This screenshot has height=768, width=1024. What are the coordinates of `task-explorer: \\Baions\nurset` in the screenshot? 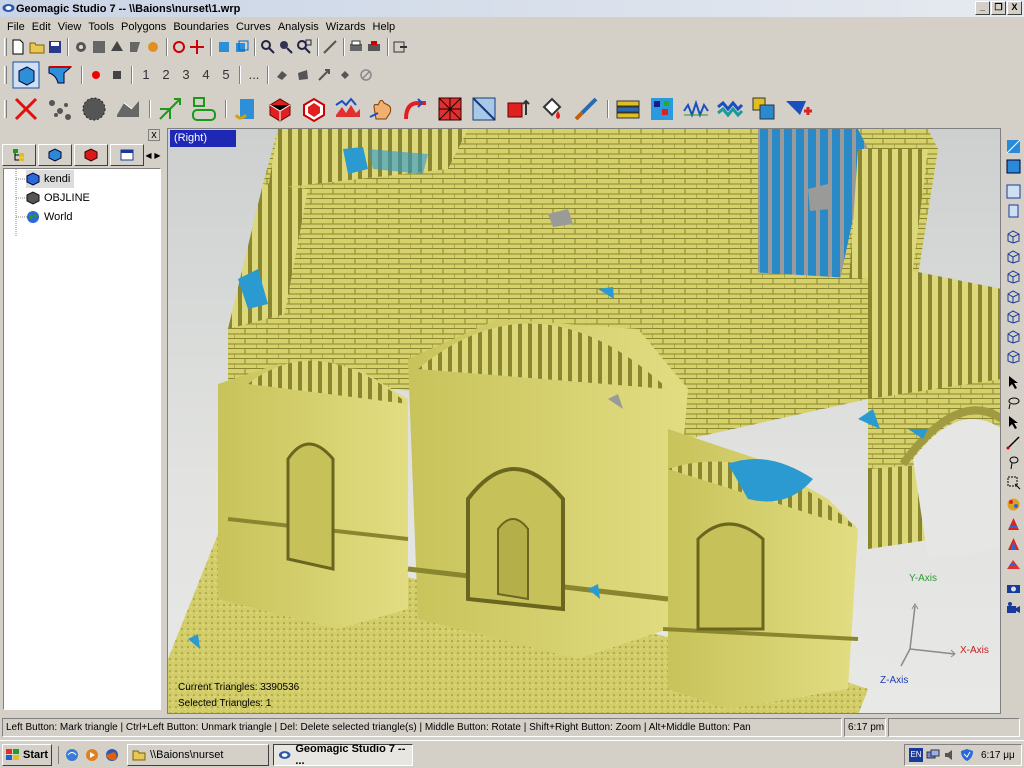 It's located at (198, 754).